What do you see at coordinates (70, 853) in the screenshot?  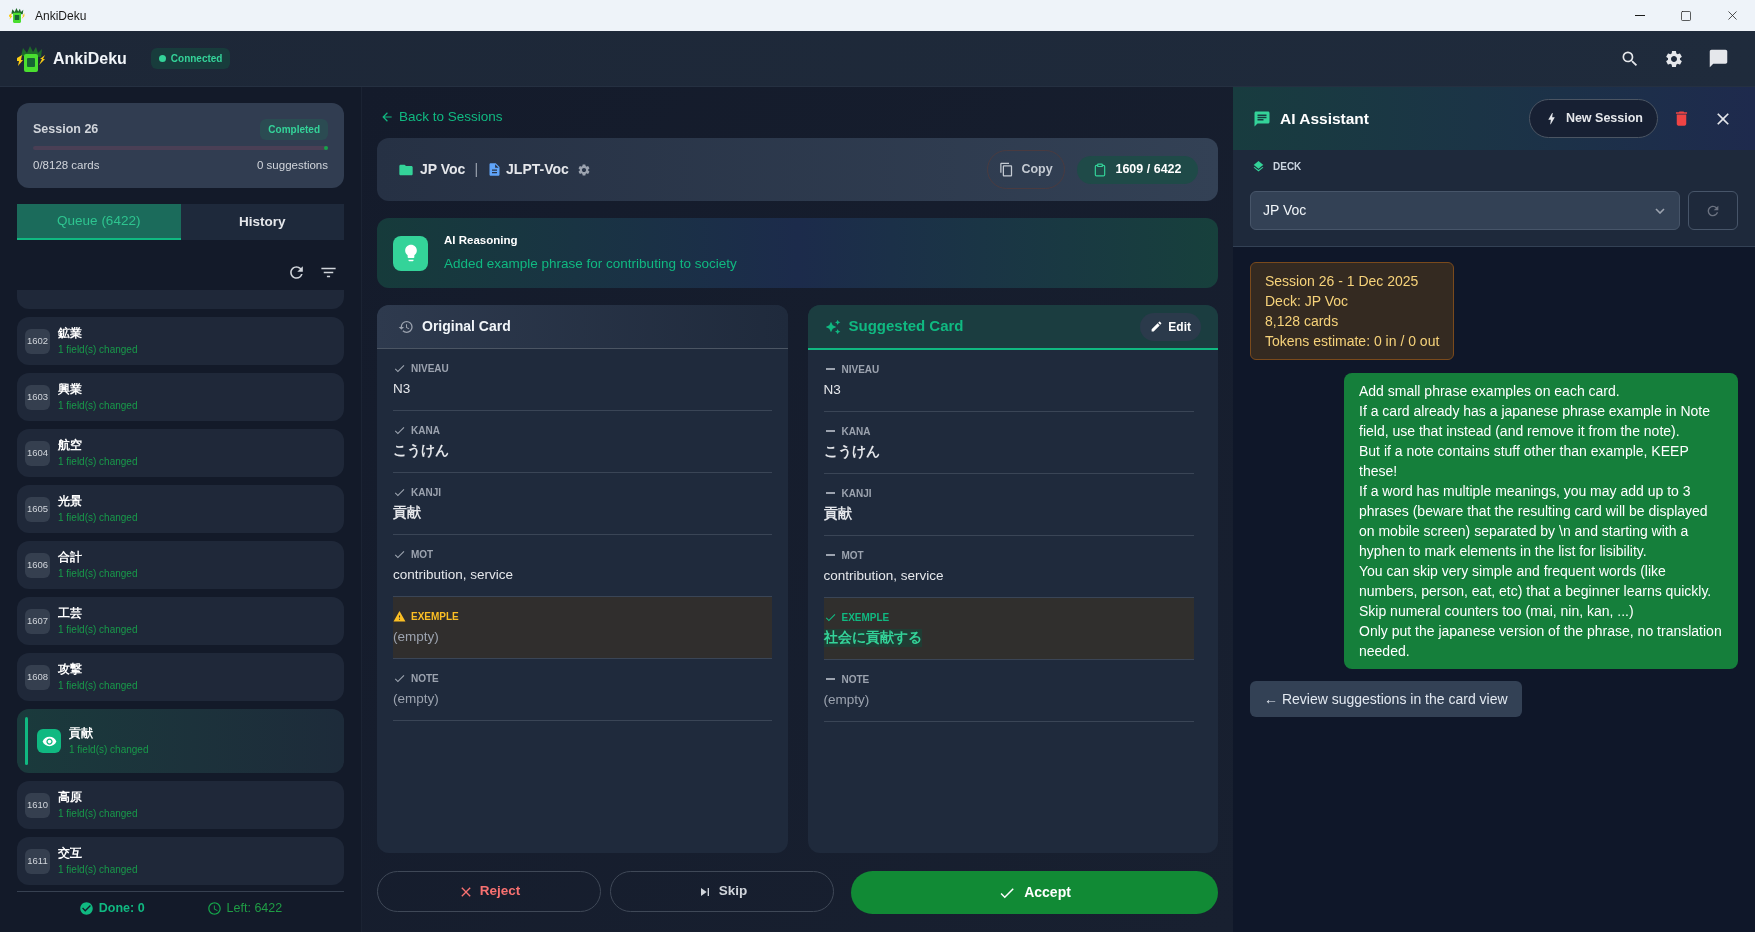 I see `card-word: 交互` at bounding box center [70, 853].